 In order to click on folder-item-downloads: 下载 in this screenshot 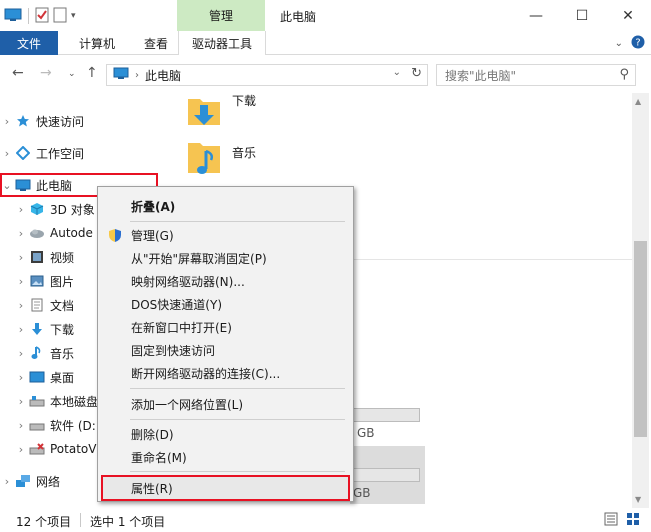, I will do `click(221, 112)`.